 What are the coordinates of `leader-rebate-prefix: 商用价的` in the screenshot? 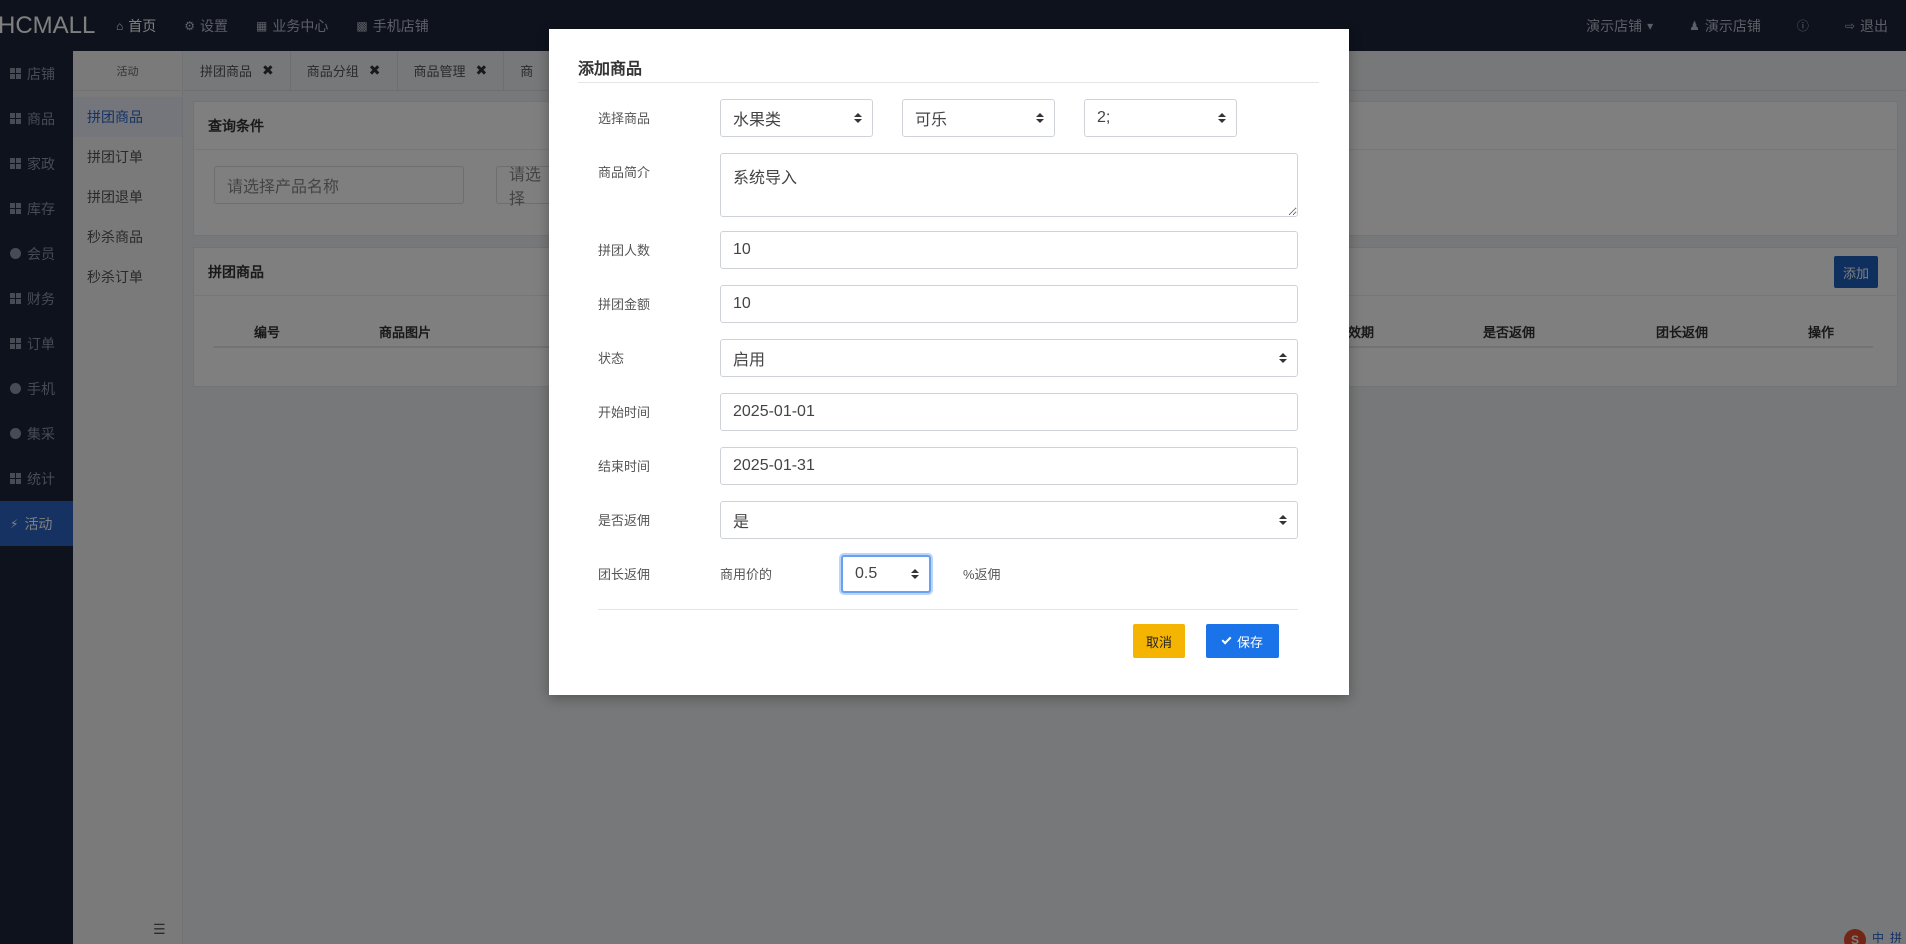 It's located at (746, 574).